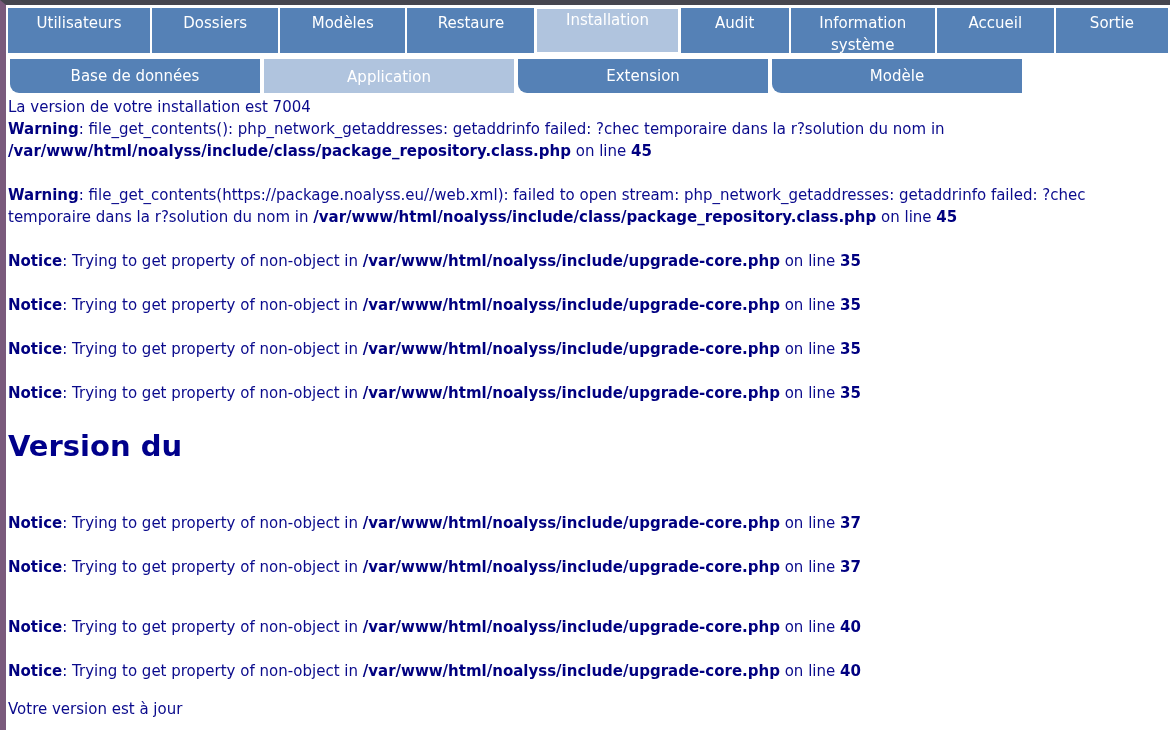 This screenshot has height=730, width=1170. What do you see at coordinates (897, 76) in the screenshot?
I see `sub-nav-tab: Modèle` at bounding box center [897, 76].